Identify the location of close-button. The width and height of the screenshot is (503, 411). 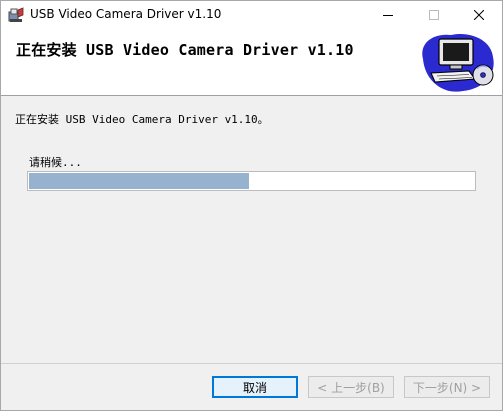
(479, 15).